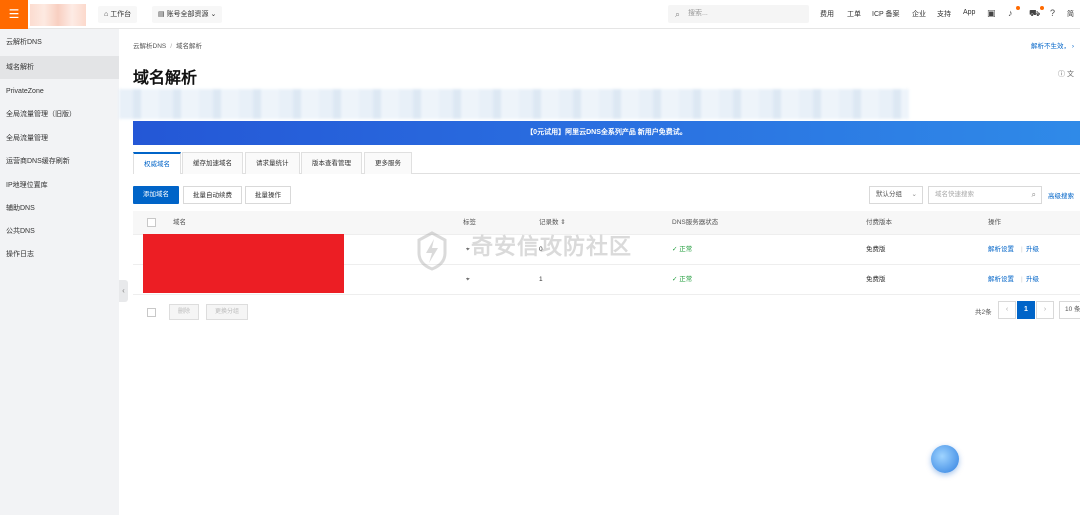 The width and height of the screenshot is (1080, 515). I want to click on nav-icp: ICP 备案, so click(886, 14).